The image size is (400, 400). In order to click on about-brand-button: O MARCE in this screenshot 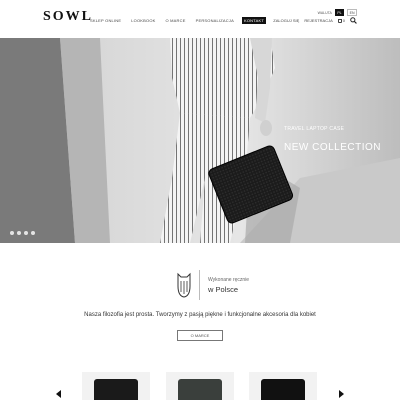, I will do `click(200, 335)`.